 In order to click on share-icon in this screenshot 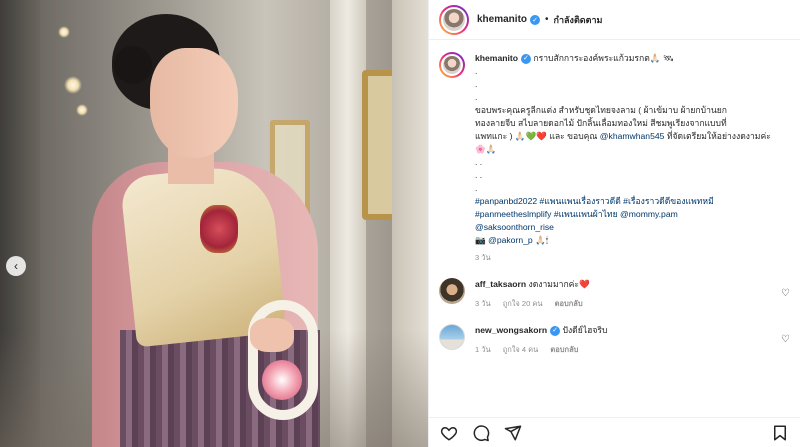, I will do `click(513, 432)`.